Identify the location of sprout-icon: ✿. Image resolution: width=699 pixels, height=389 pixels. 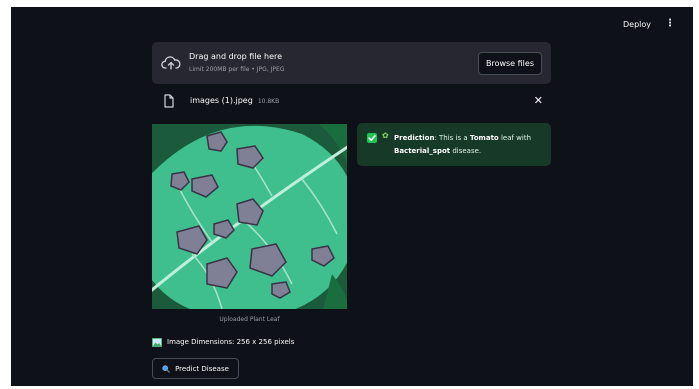
(385, 135).